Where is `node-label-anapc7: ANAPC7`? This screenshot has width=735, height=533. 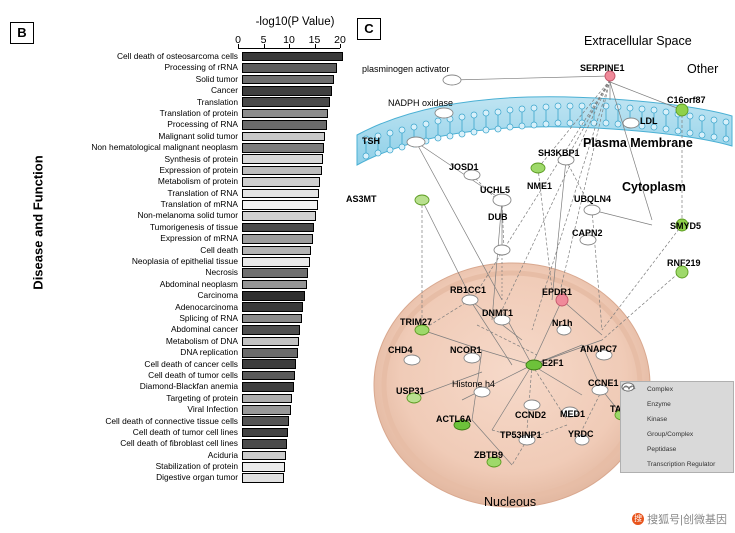 node-label-anapc7: ANAPC7 is located at coordinates (599, 349).